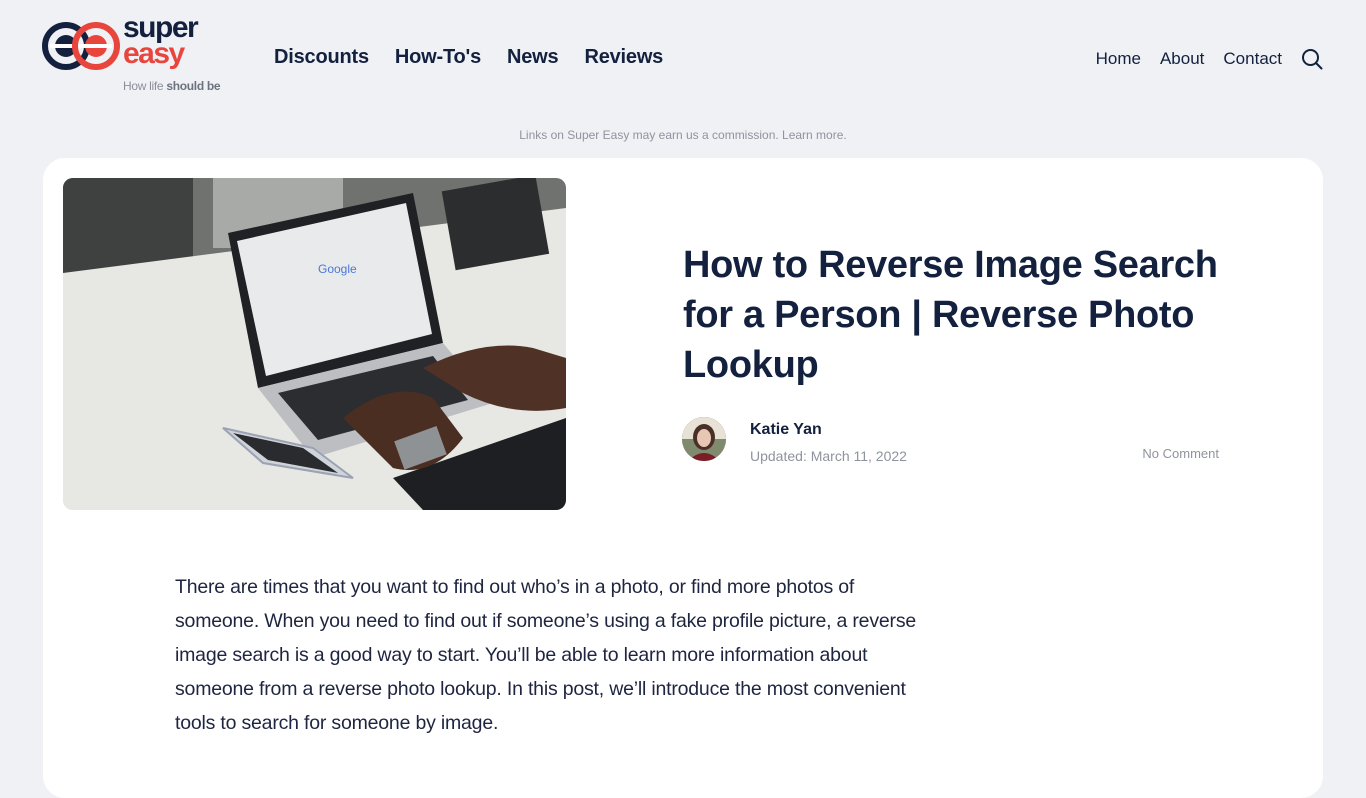  What do you see at coordinates (337, 269) in the screenshot?
I see `svg-text: Google` at bounding box center [337, 269].